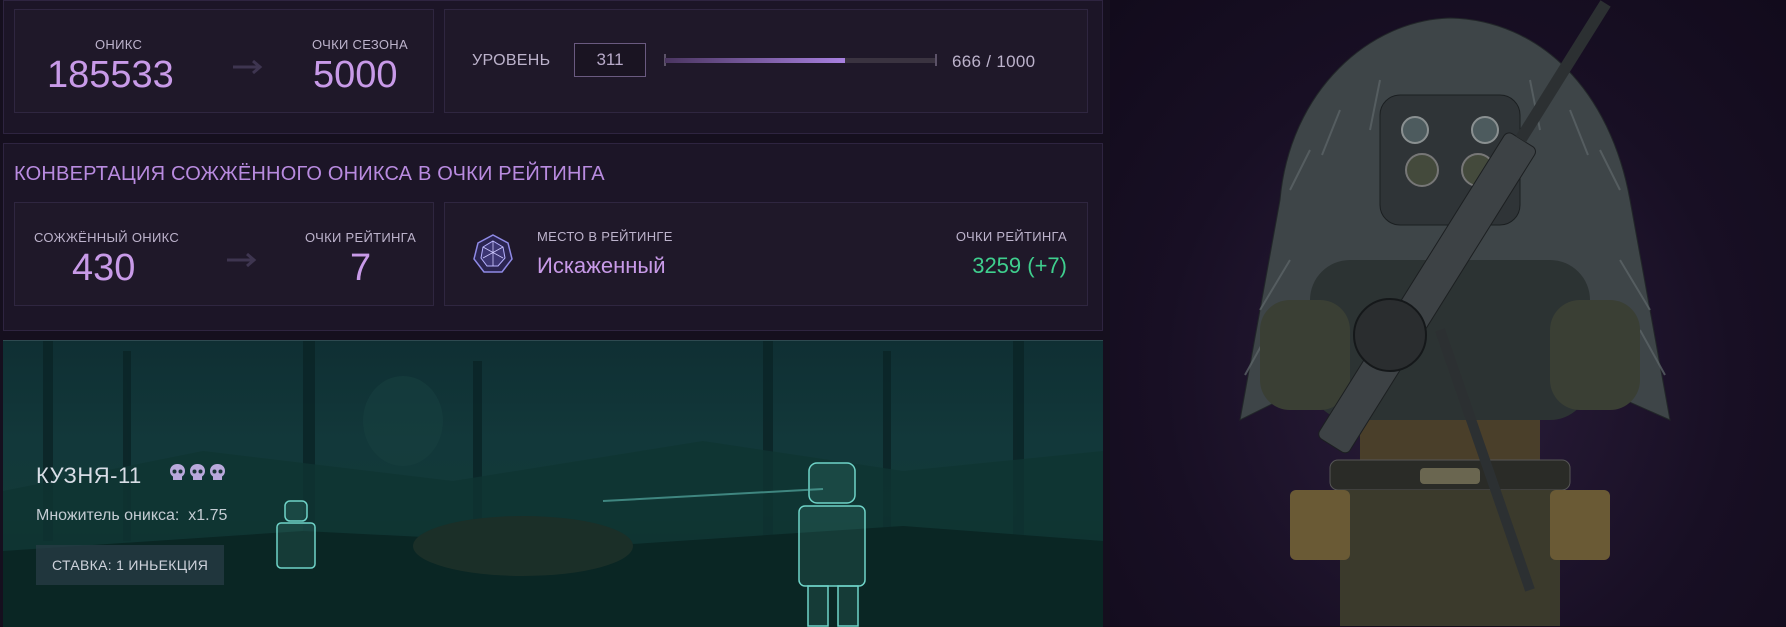 The width and height of the screenshot is (1786, 627). What do you see at coordinates (132, 515) in the screenshot?
I see `onyx-multiplier: Множитель оникса: x1.75` at bounding box center [132, 515].